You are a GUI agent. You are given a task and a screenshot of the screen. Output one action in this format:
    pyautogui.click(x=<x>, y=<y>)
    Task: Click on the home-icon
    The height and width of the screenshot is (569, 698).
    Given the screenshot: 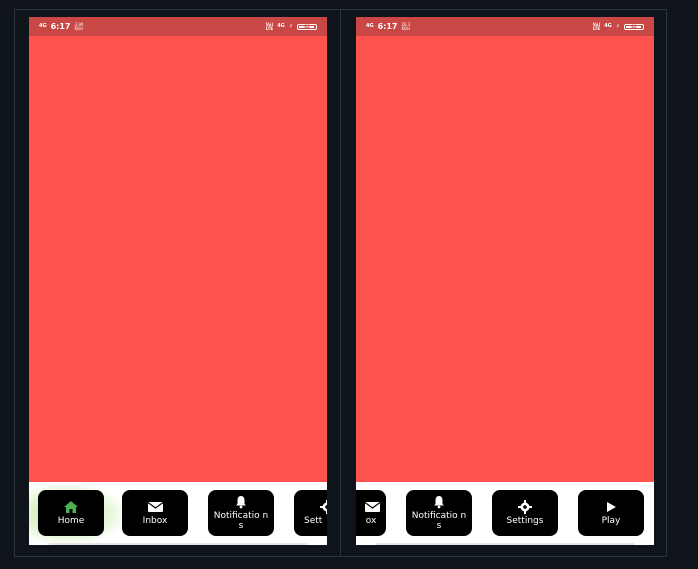 What is the action you would take?
    pyautogui.click(x=71, y=507)
    